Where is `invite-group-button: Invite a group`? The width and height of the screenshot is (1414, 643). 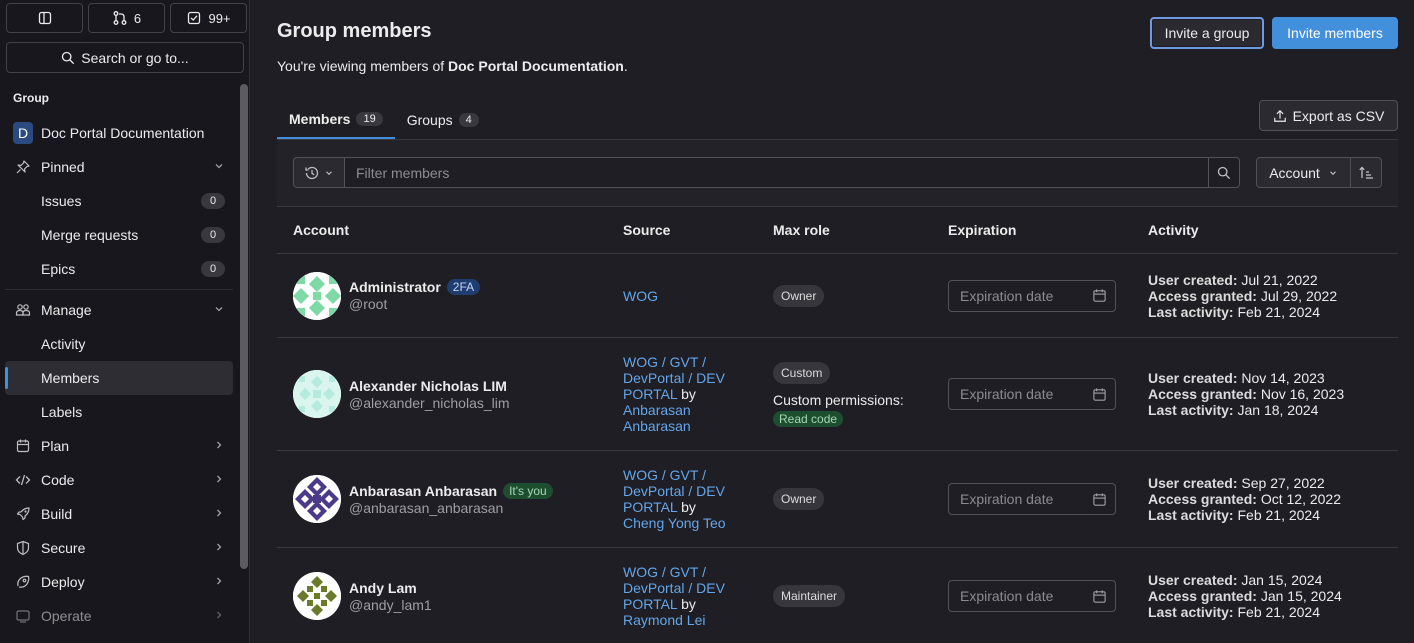
invite-group-button: Invite a group is located at coordinates (1207, 33).